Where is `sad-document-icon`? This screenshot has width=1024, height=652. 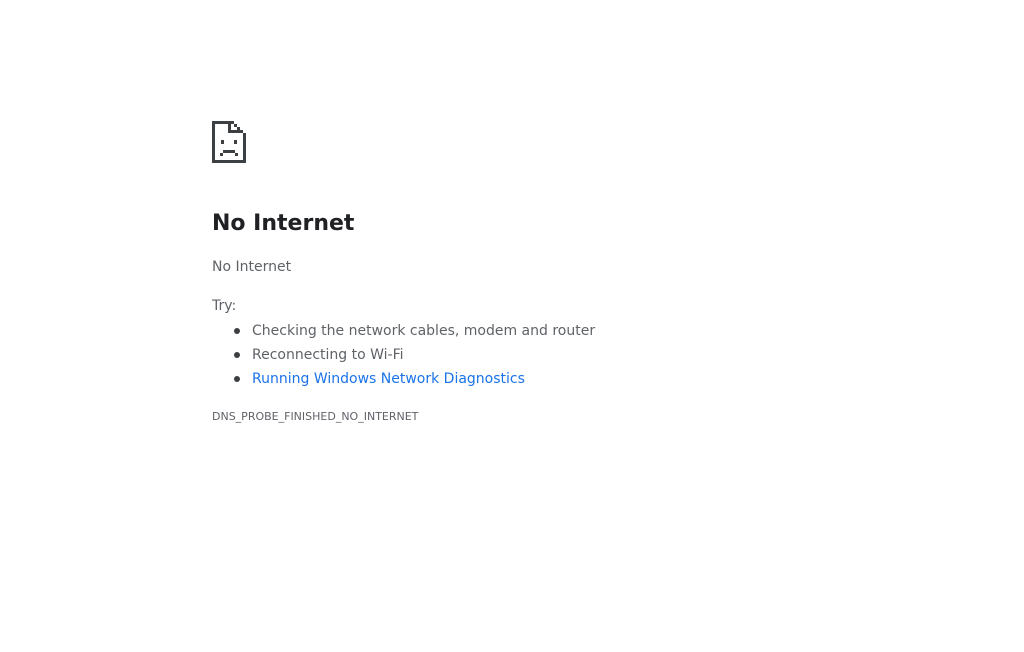 sad-document-icon is located at coordinates (229, 142).